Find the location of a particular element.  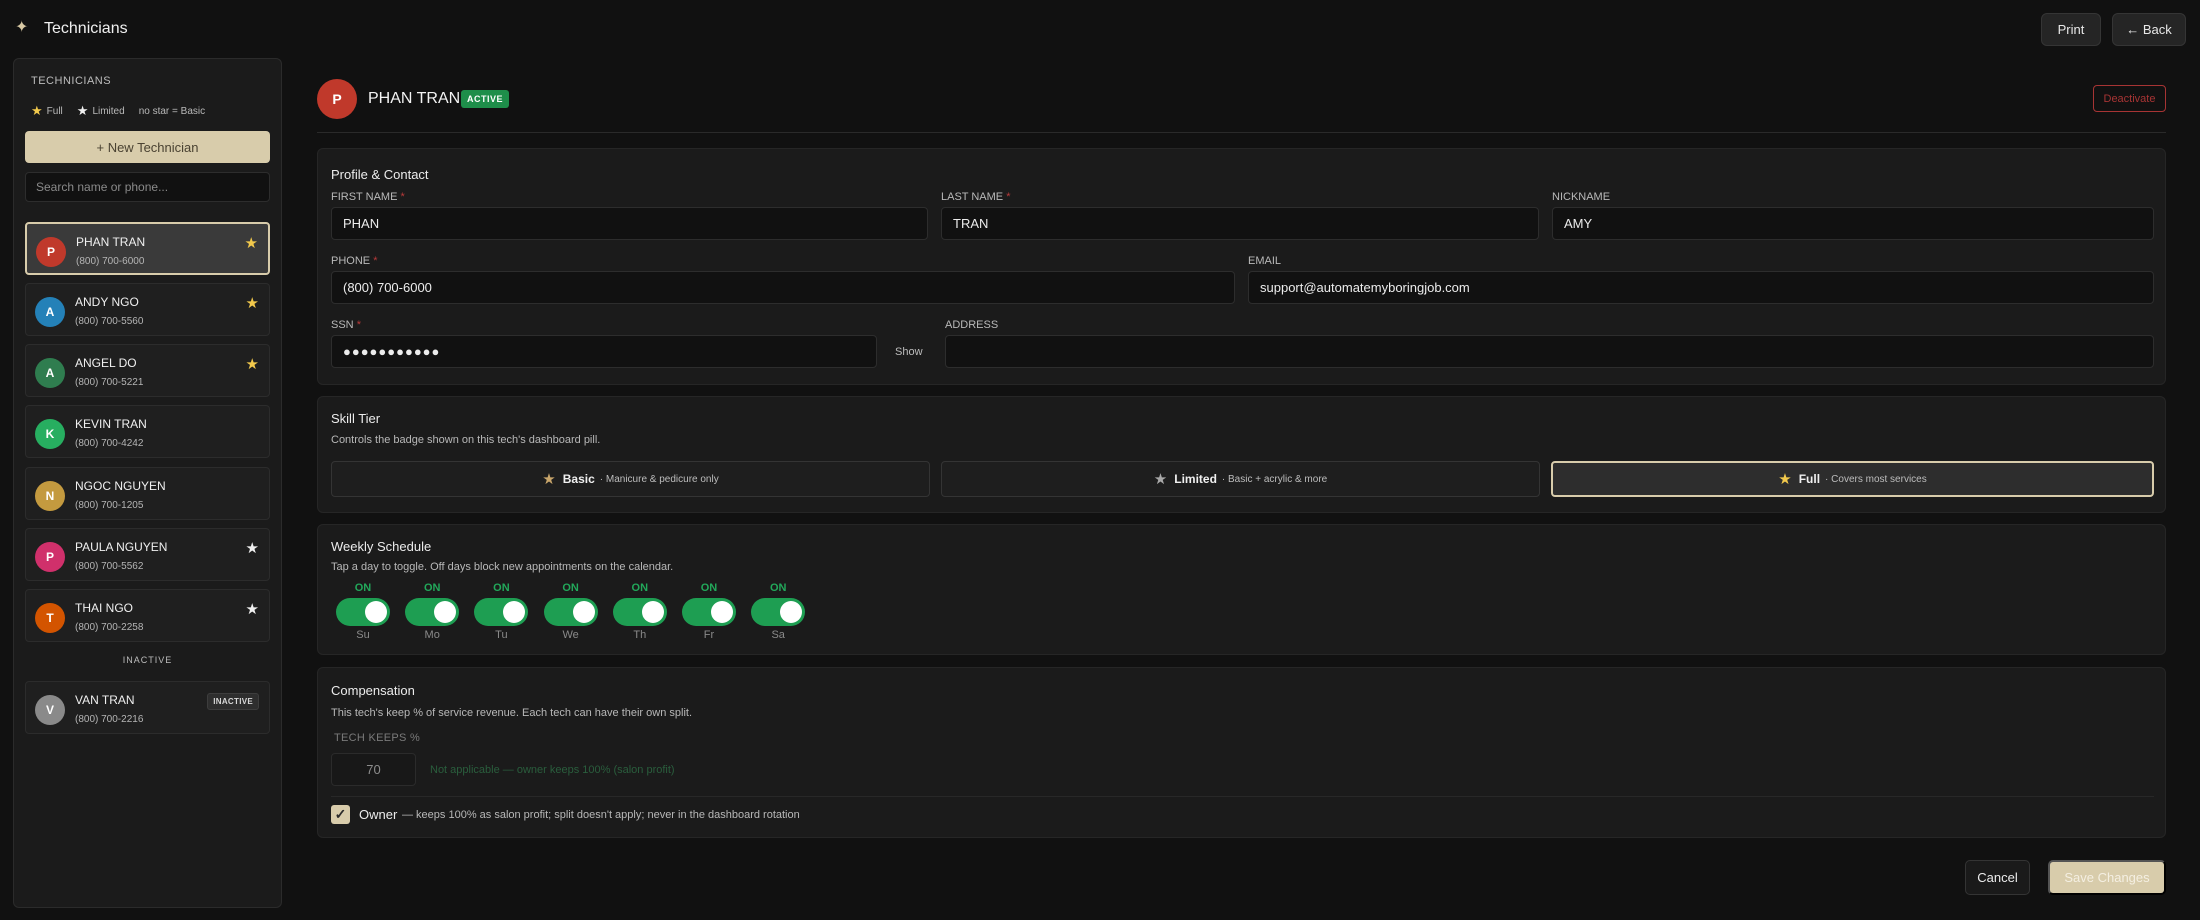

day-toggle-th: ON Th is located at coordinates (640, 611).